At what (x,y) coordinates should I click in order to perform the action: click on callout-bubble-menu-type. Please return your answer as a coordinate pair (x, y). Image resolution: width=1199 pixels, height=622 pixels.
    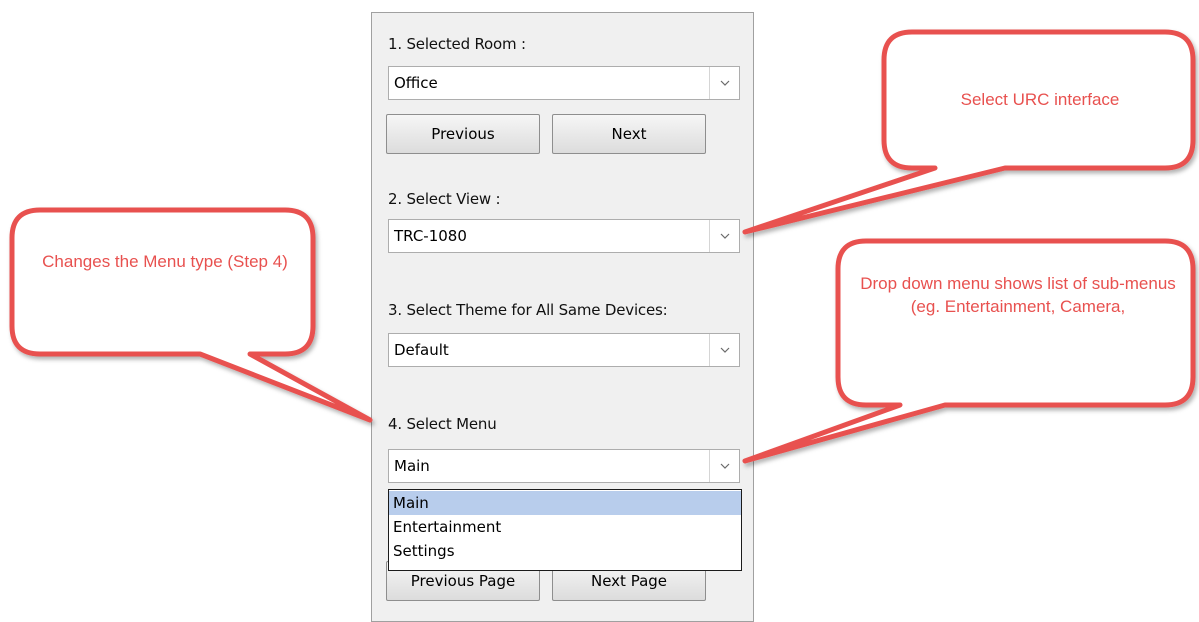
    Looking at the image, I should click on (191, 315).